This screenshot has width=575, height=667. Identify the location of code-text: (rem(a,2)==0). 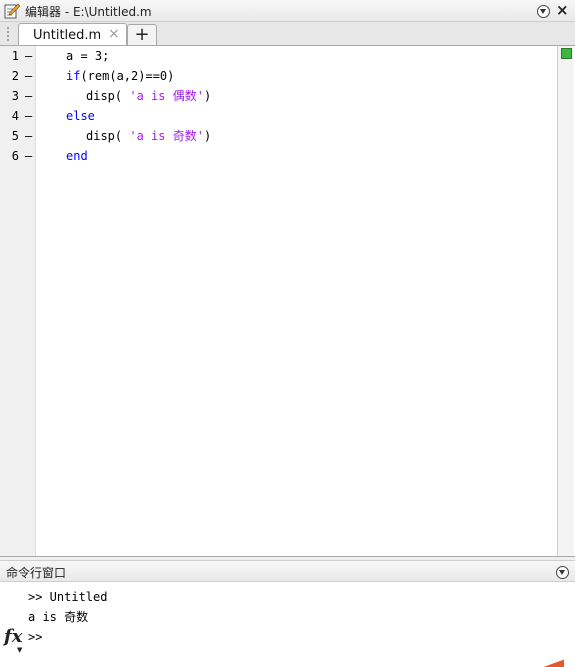
(127, 76).